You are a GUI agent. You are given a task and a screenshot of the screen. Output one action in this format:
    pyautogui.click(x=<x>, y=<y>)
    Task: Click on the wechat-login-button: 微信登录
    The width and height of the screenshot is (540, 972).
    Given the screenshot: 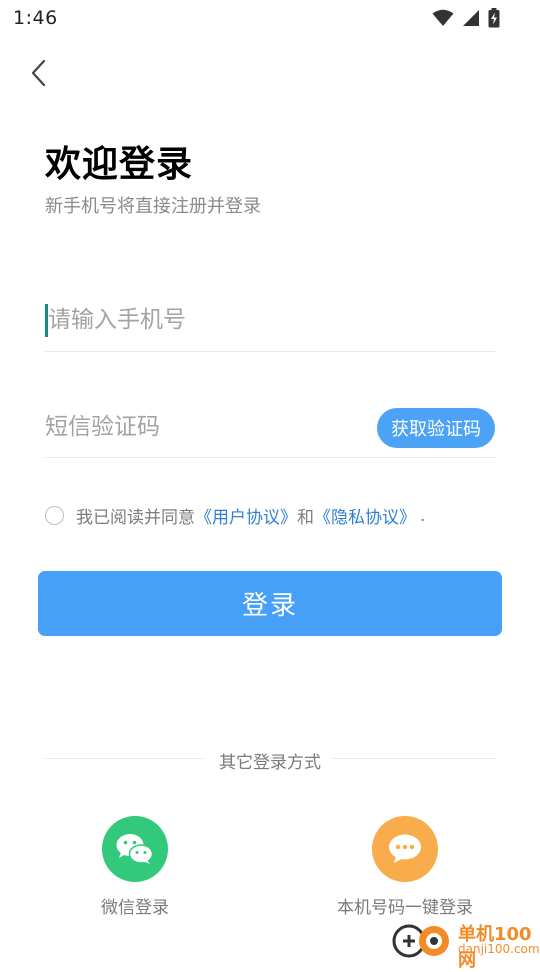 What is the action you would take?
    pyautogui.click(x=135, y=867)
    